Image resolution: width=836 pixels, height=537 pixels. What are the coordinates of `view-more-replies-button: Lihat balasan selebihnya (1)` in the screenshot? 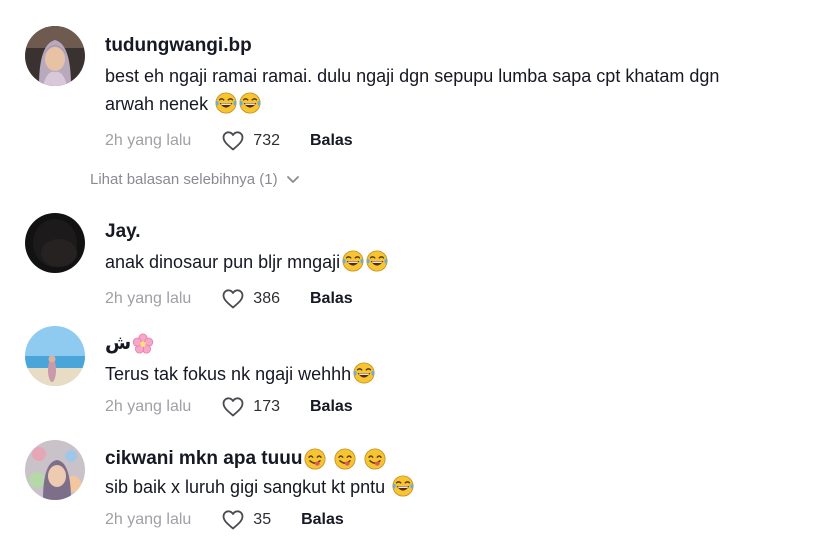 It's located at (195, 179).